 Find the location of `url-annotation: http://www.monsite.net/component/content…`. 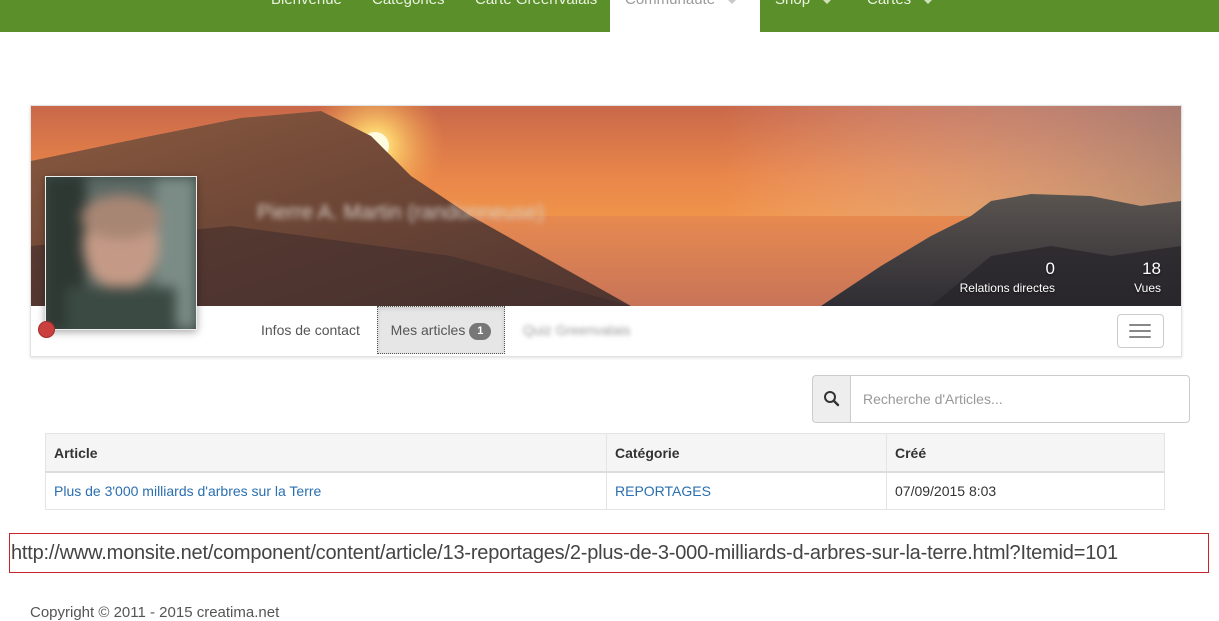

url-annotation: http://www.monsite.net/component/content… is located at coordinates (609, 553).